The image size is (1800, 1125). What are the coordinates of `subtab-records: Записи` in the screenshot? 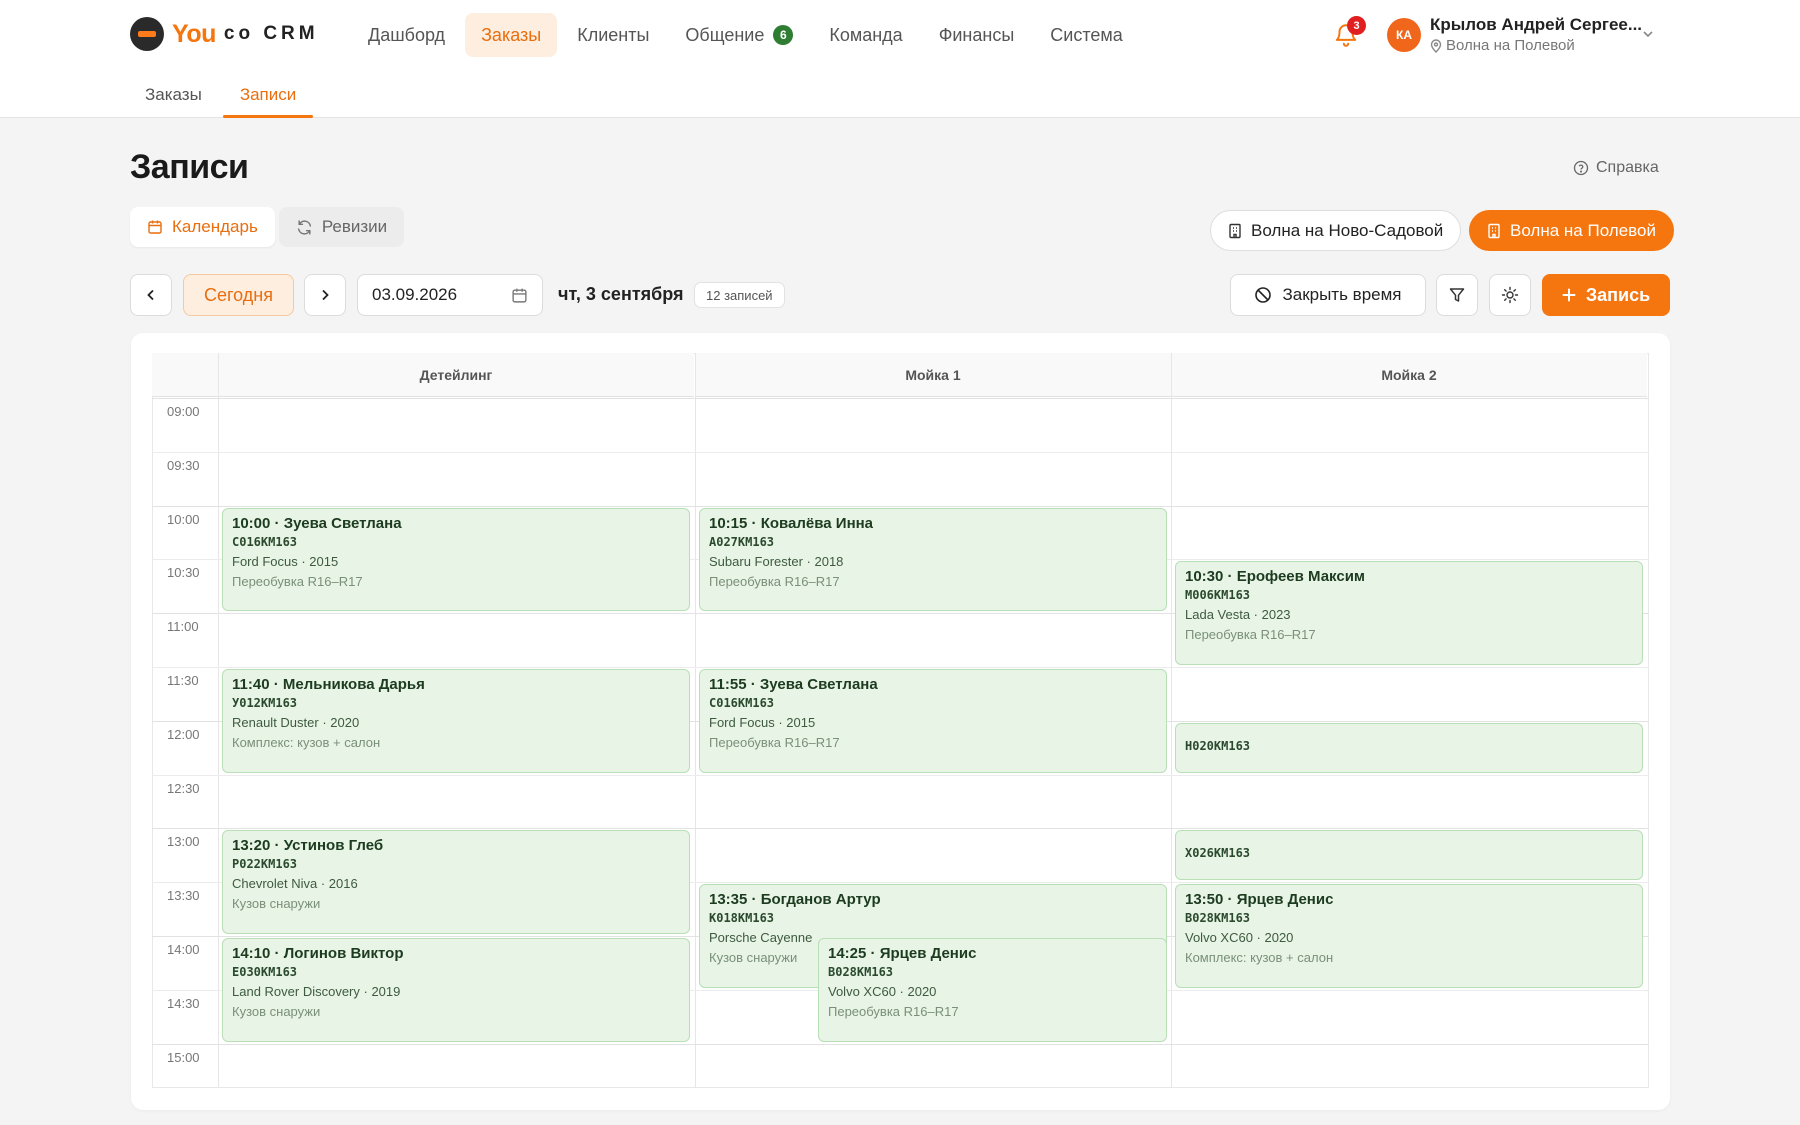 It's located at (268, 95).